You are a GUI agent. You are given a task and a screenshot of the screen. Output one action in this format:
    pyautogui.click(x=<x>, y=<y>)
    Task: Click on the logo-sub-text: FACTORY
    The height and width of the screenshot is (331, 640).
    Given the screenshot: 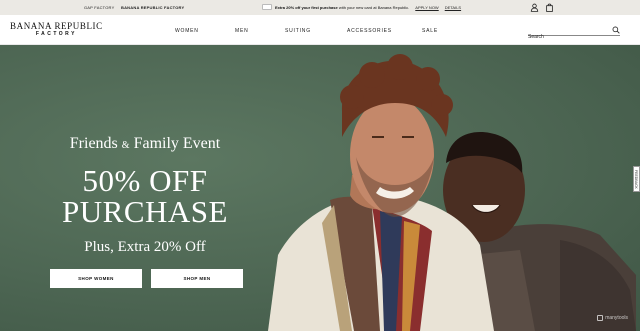 What is the action you would take?
    pyautogui.click(x=56, y=34)
    